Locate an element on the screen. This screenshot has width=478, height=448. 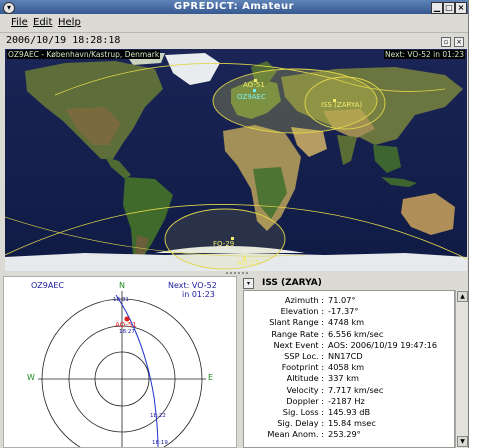
info-row: Next Event : AOS: 2006/10/19 19:47:16 is located at coordinates (349, 345).